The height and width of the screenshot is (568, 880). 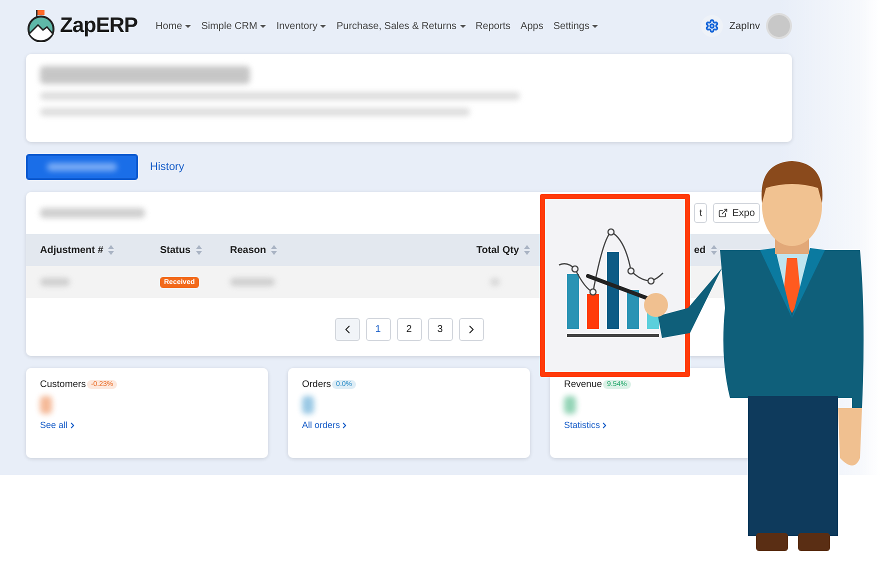 What do you see at coordinates (167, 167) in the screenshot?
I see `history-link: History` at bounding box center [167, 167].